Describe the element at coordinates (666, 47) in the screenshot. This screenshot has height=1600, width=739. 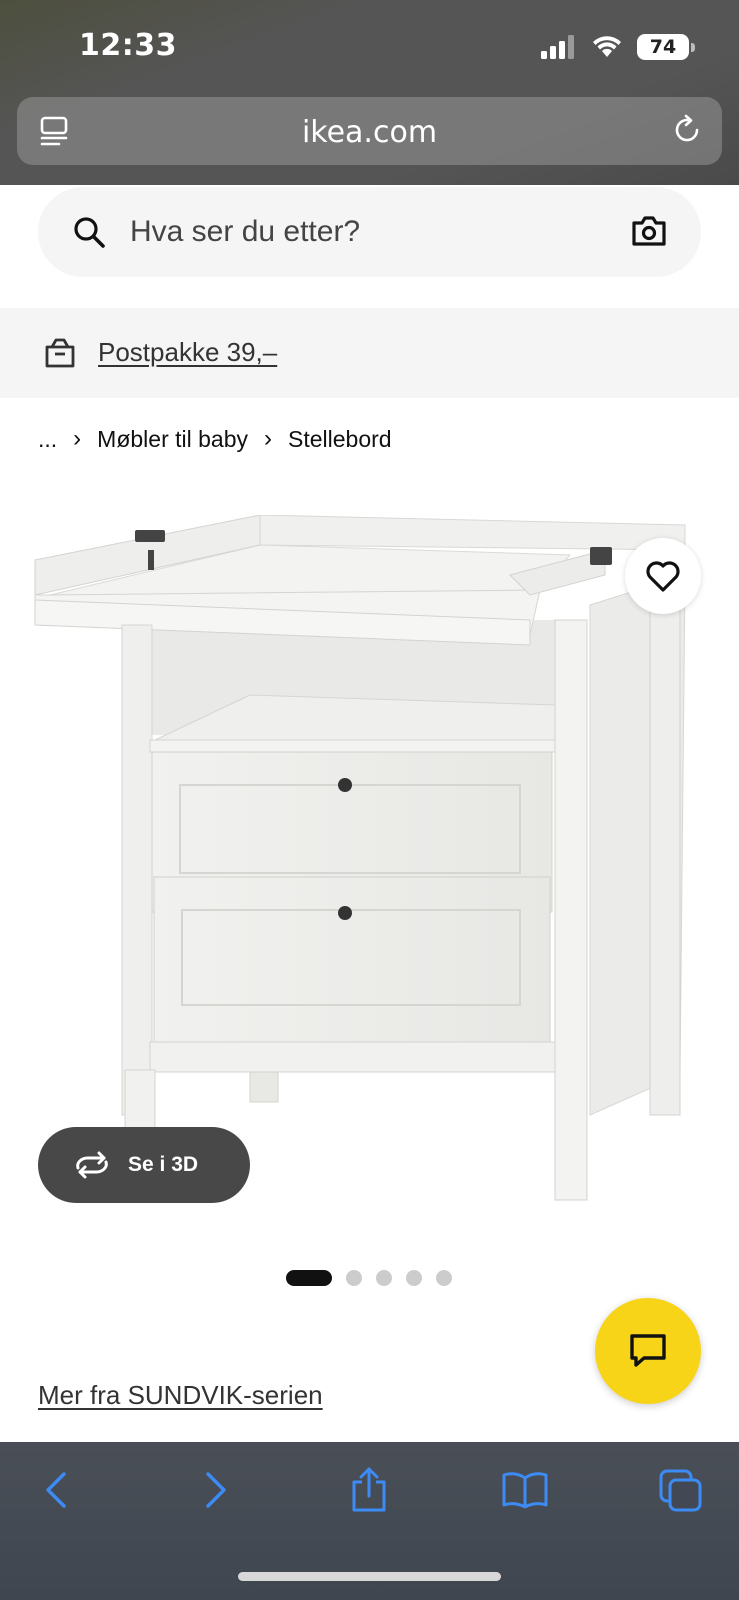
I see `battery-icon: 74` at that location.